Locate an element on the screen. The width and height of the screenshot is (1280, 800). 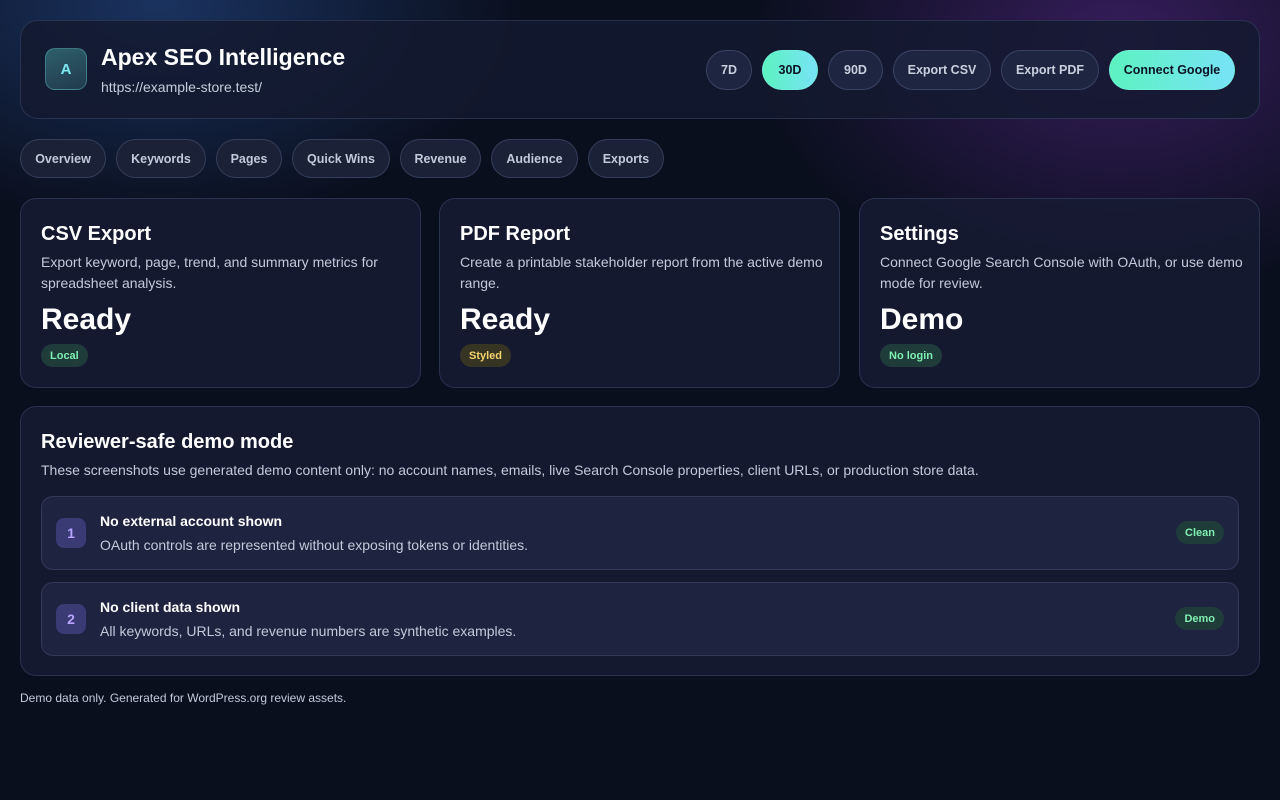
app-title: Apex SEO Intelligence is located at coordinates (223, 57).